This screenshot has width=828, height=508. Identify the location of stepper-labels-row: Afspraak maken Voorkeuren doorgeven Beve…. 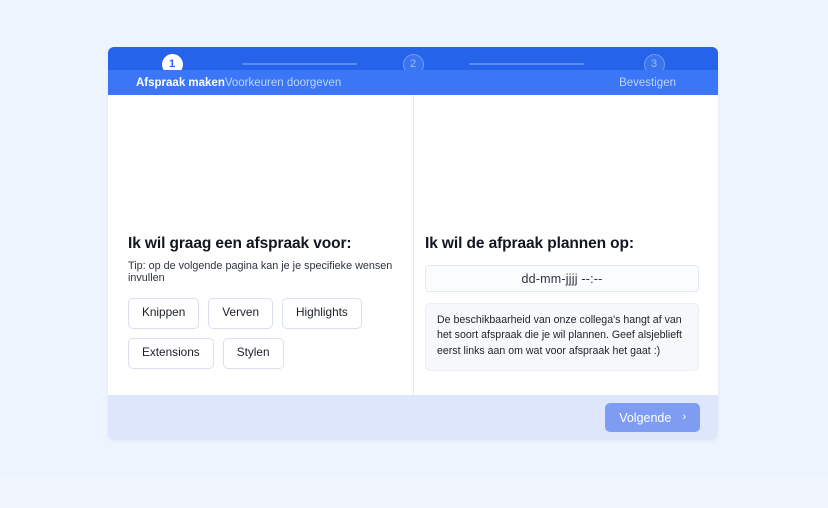
(413, 82).